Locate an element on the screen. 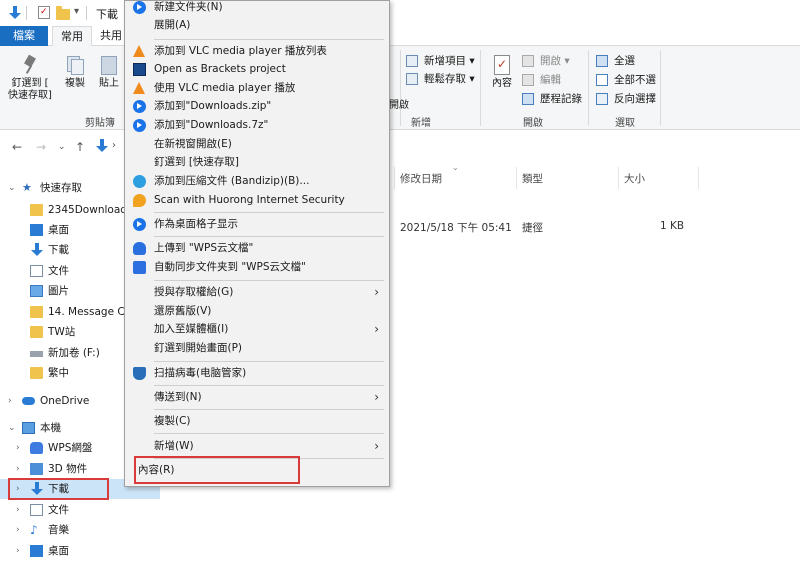  menu-send-to-label: 傳送到(N) is located at coordinates (178, 397).